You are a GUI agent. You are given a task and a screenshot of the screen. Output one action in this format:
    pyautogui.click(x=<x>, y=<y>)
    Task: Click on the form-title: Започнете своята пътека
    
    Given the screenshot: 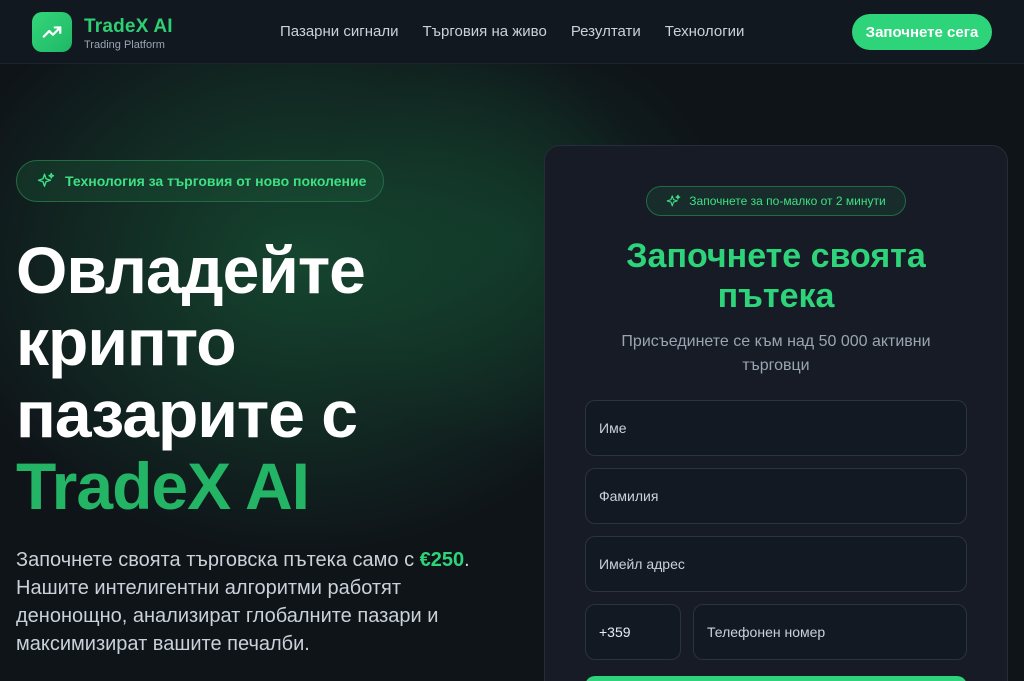 What is the action you would take?
    pyautogui.click(x=776, y=276)
    